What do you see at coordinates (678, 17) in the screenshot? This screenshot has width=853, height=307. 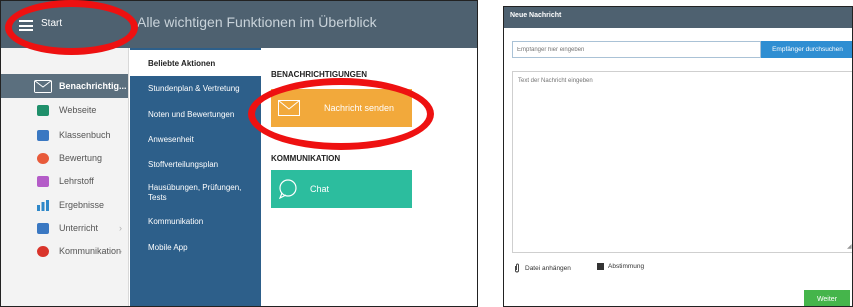 I see `dialog-title: Neue Nachricht` at bounding box center [678, 17].